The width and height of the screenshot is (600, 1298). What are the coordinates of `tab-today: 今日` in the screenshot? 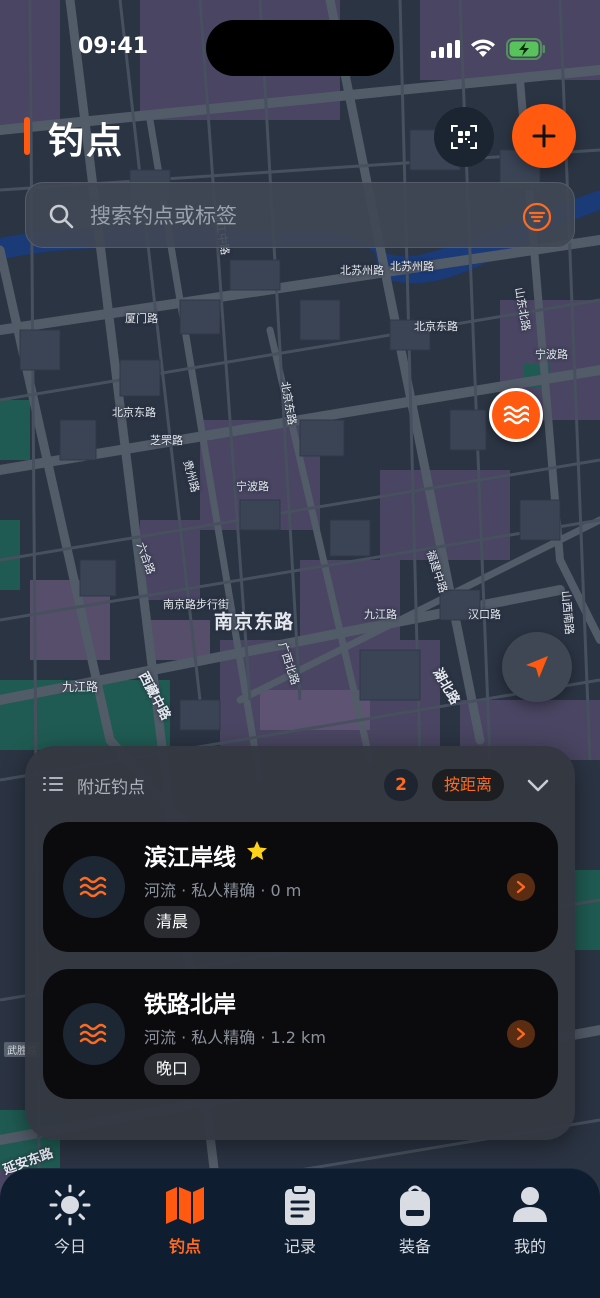 It's located at (70, 1223).